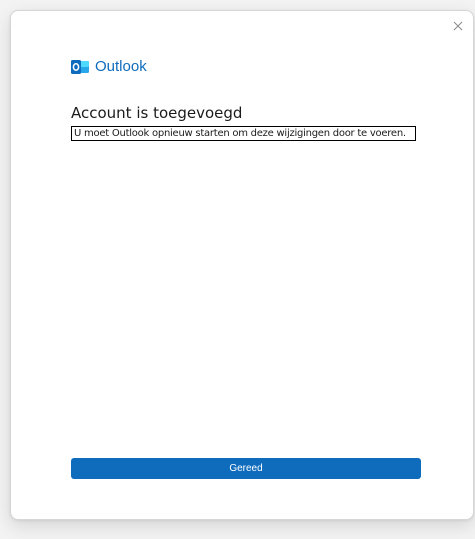  I want to click on close-button, so click(458, 26).